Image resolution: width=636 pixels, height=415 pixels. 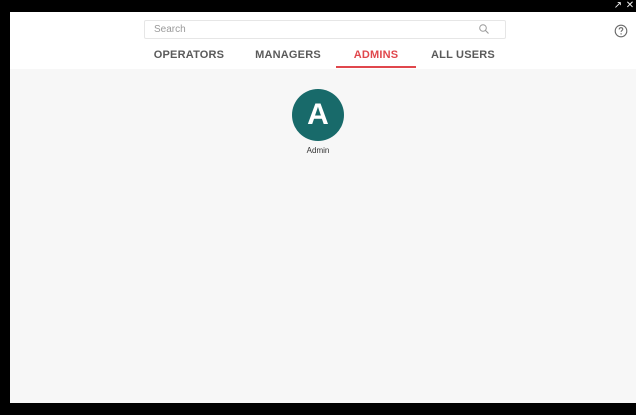 What do you see at coordinates (323, 40) in the screenshot?
I see `header: OPERATORS MANAGERS ADMINS ALL USERS` at bounding box center [323, 40].